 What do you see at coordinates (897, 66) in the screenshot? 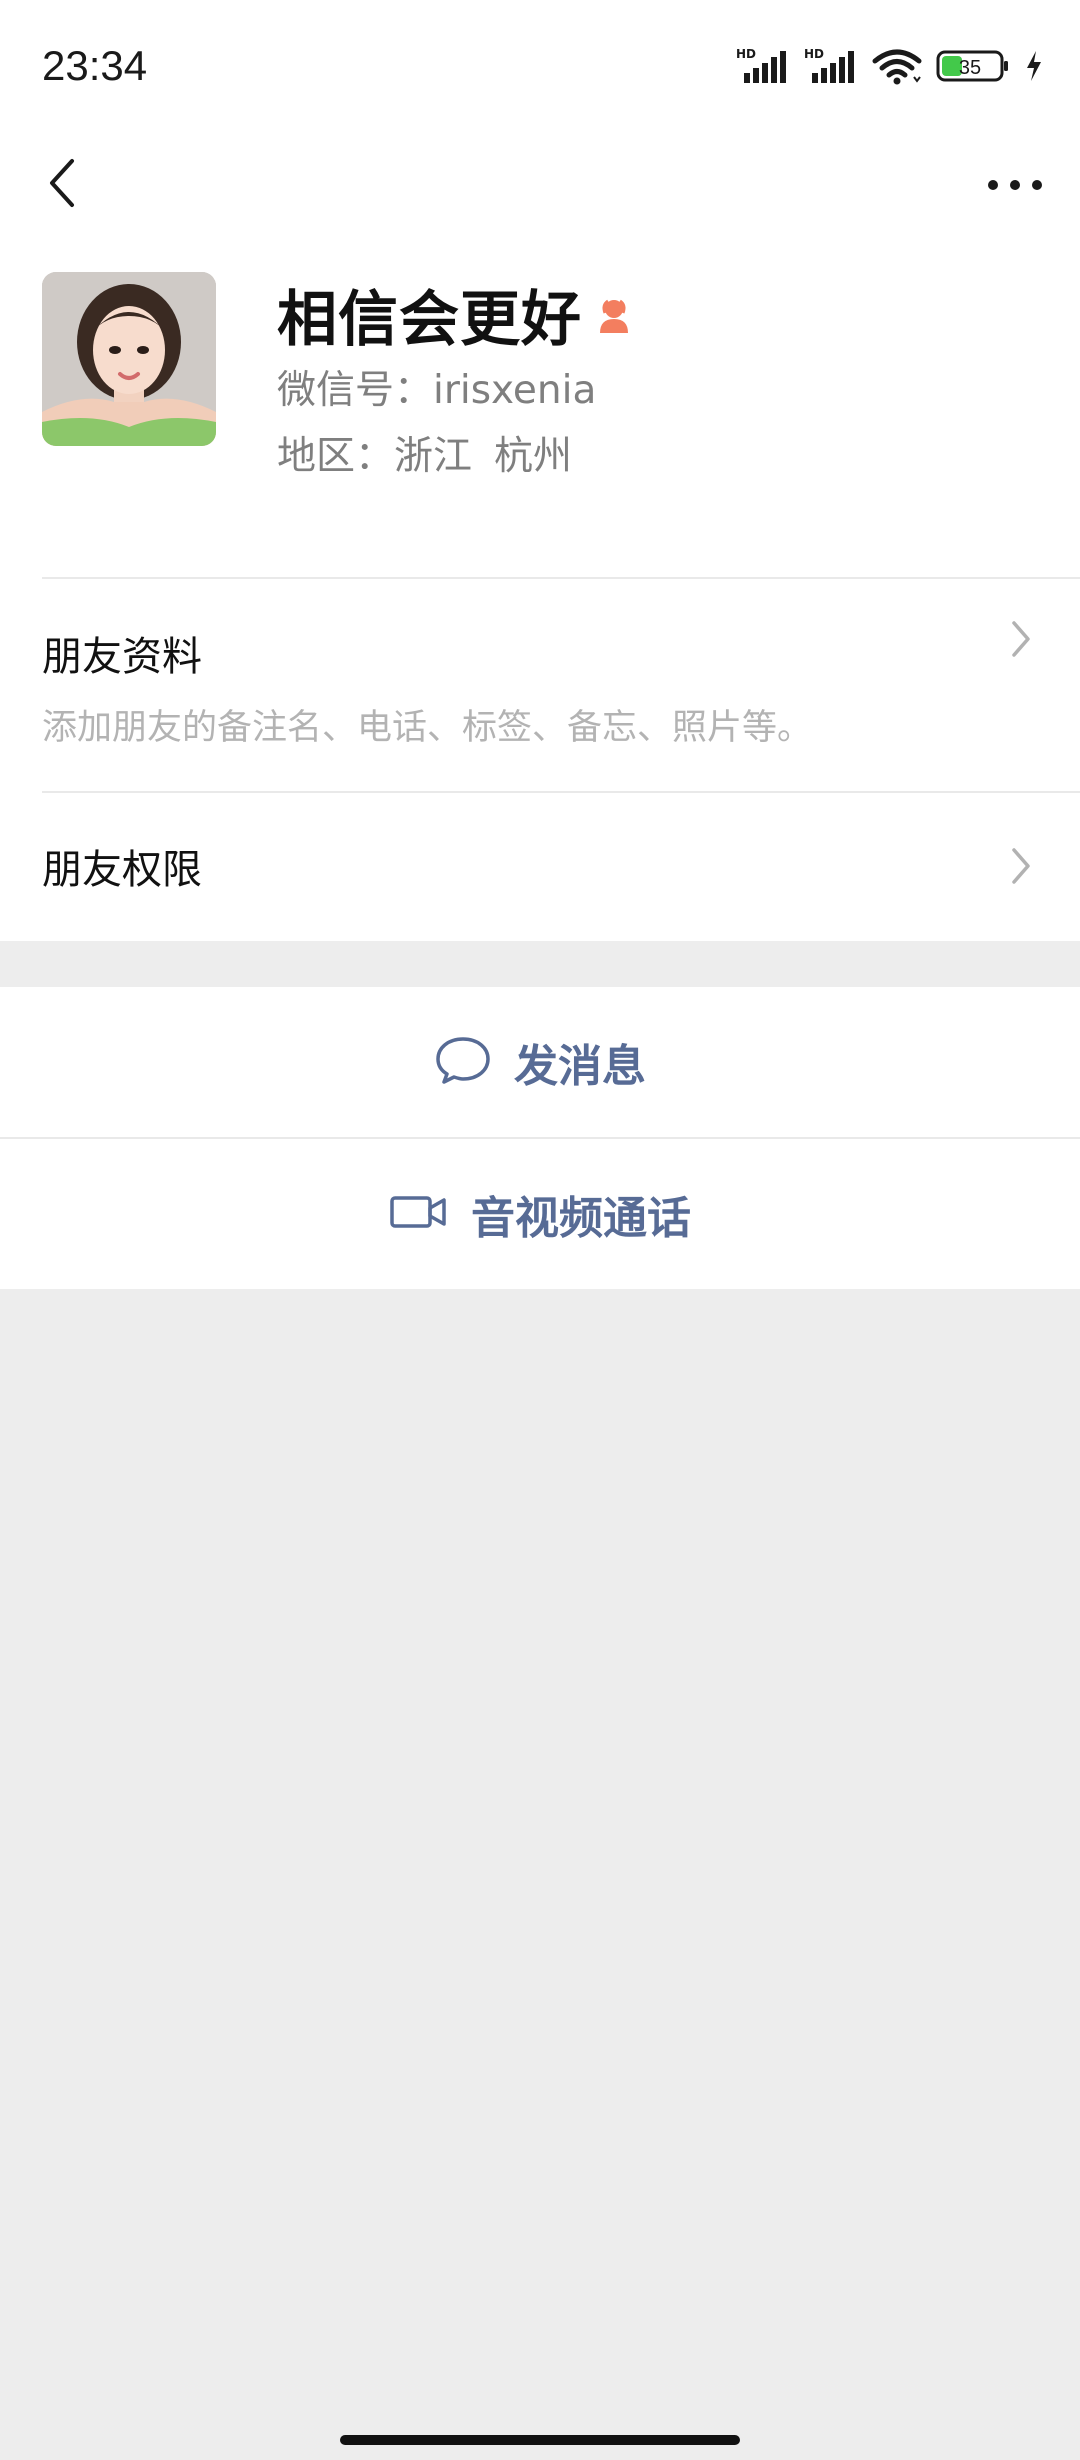
I see `wifi-icon` at bounding box center [897, 66].